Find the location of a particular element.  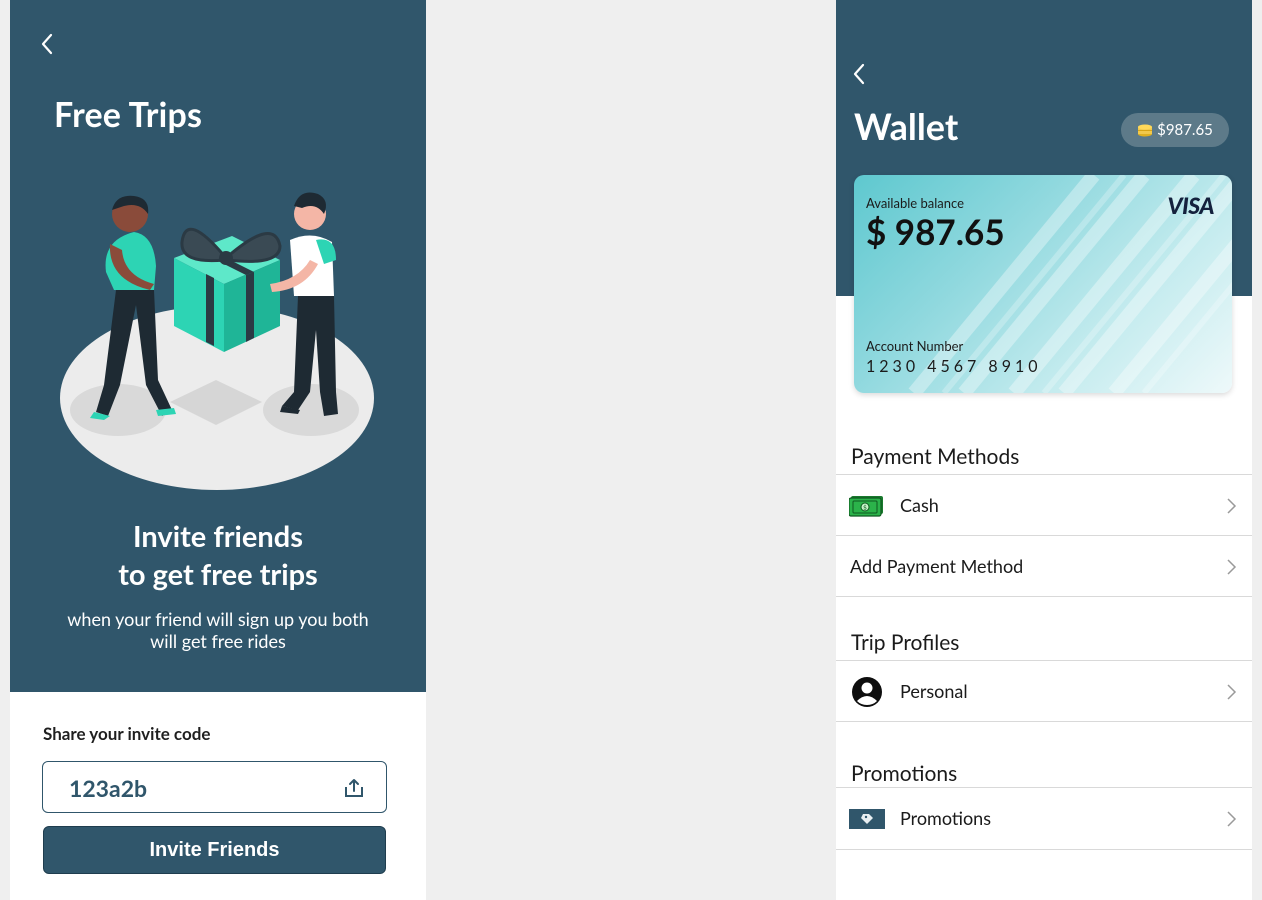

payment-method-cash: $ Cash is located at coordinates (1044, 505).